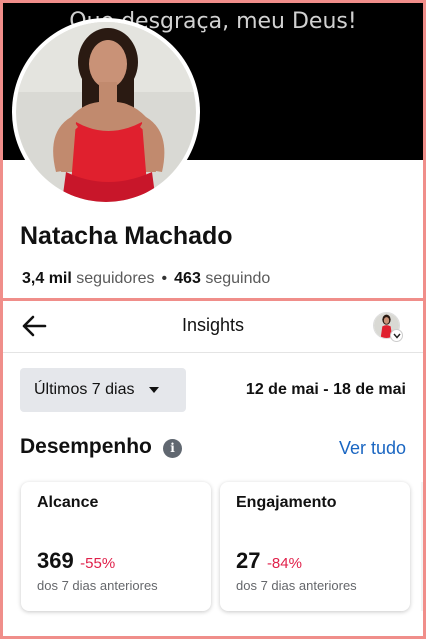 This screenshot has width=426, height=639. I want to click on followers-label: seguidores, so click(115, 278).